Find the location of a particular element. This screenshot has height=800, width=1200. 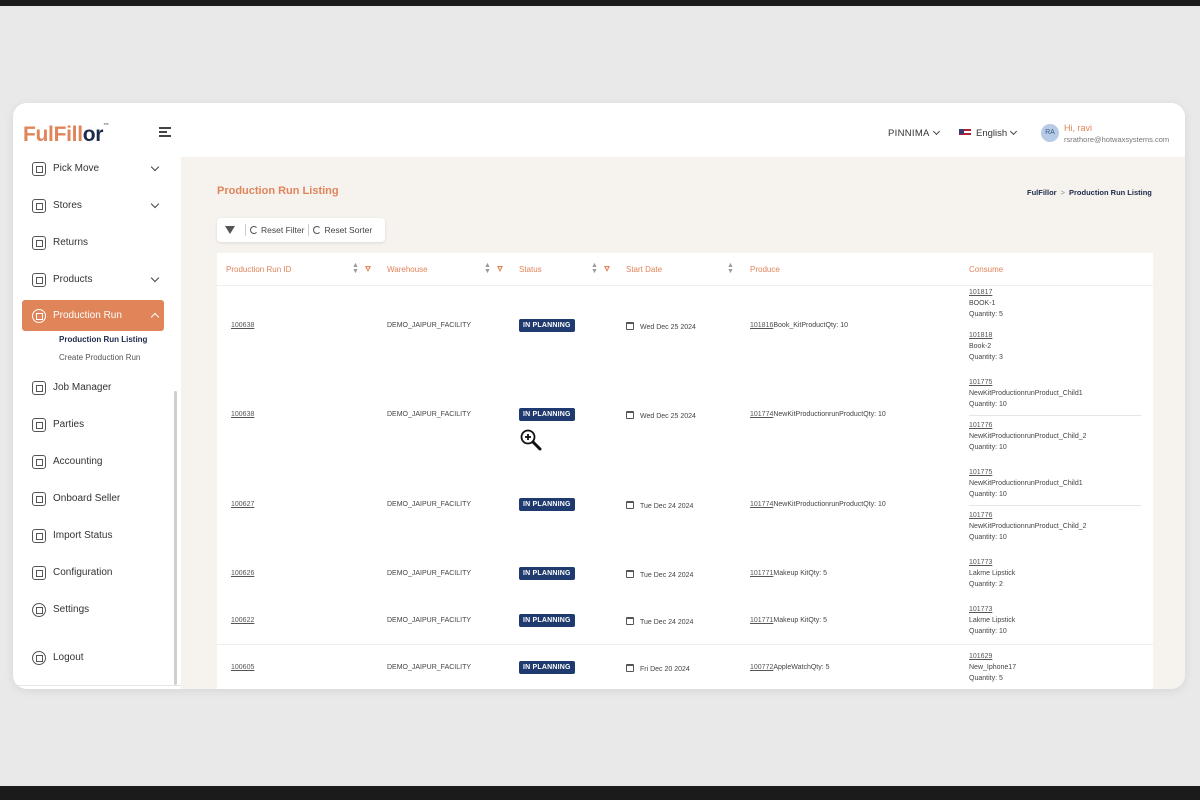

consume-name: Book-2 is located at coordinates (980, 346).